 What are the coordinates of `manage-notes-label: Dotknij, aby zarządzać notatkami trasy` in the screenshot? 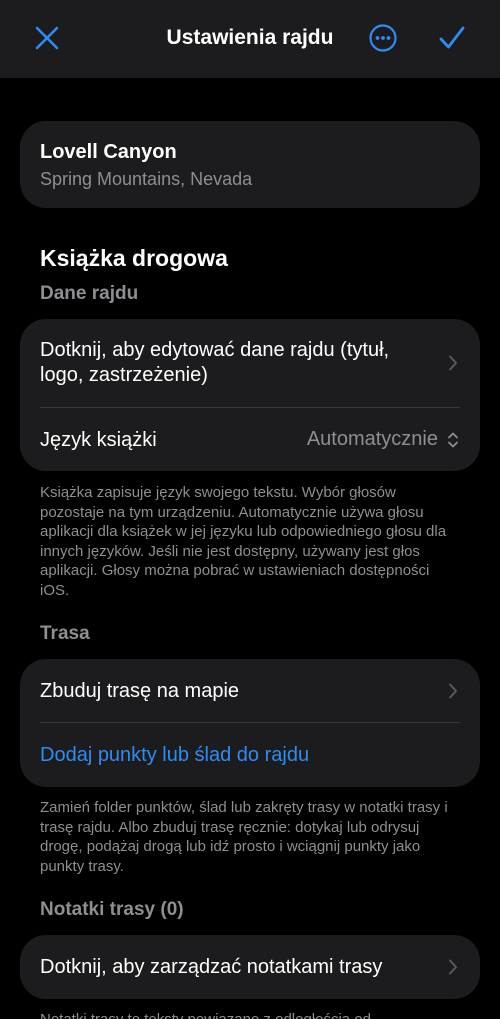 It's located at (211, 967).